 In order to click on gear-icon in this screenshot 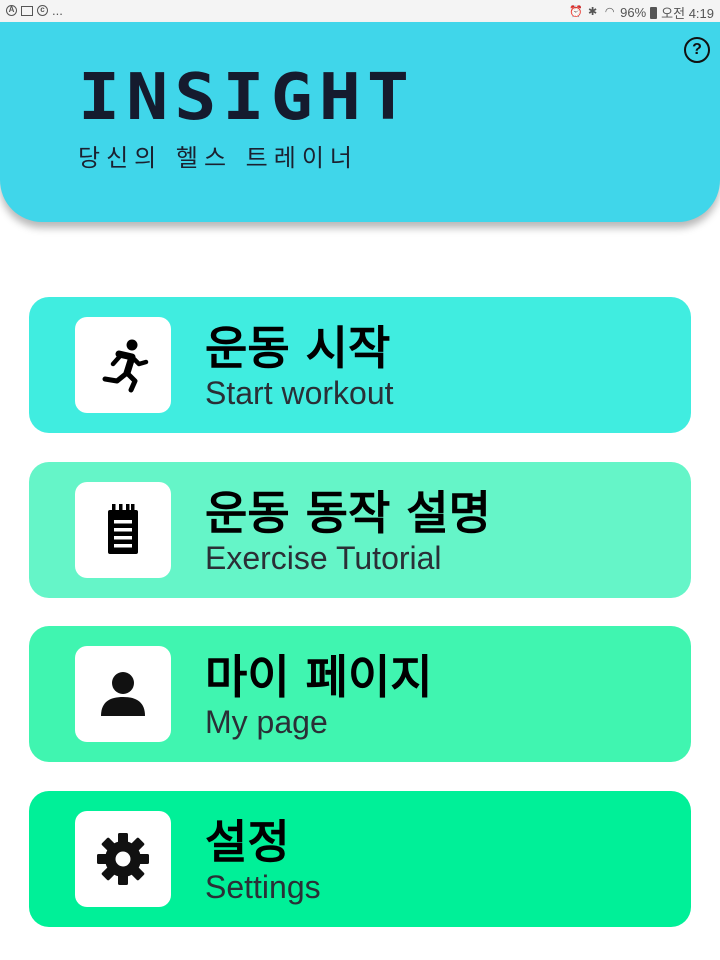, I will do `click(123, 859)`.